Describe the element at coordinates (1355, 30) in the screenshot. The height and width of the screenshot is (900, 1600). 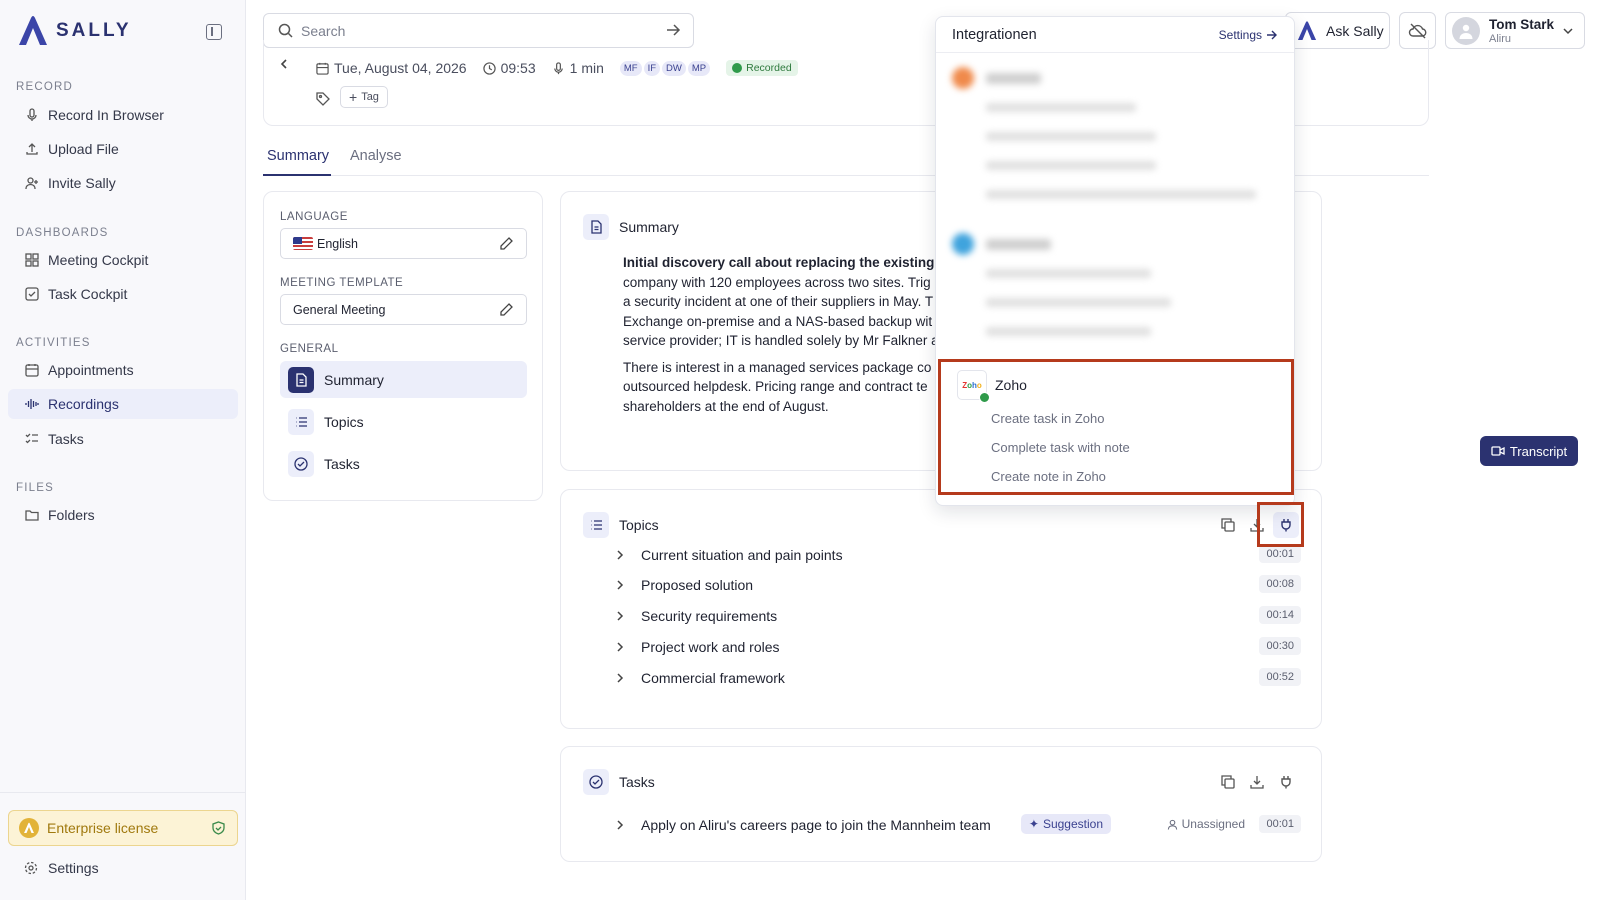
I see `ask-sally-label: Ask Sally` at that location.